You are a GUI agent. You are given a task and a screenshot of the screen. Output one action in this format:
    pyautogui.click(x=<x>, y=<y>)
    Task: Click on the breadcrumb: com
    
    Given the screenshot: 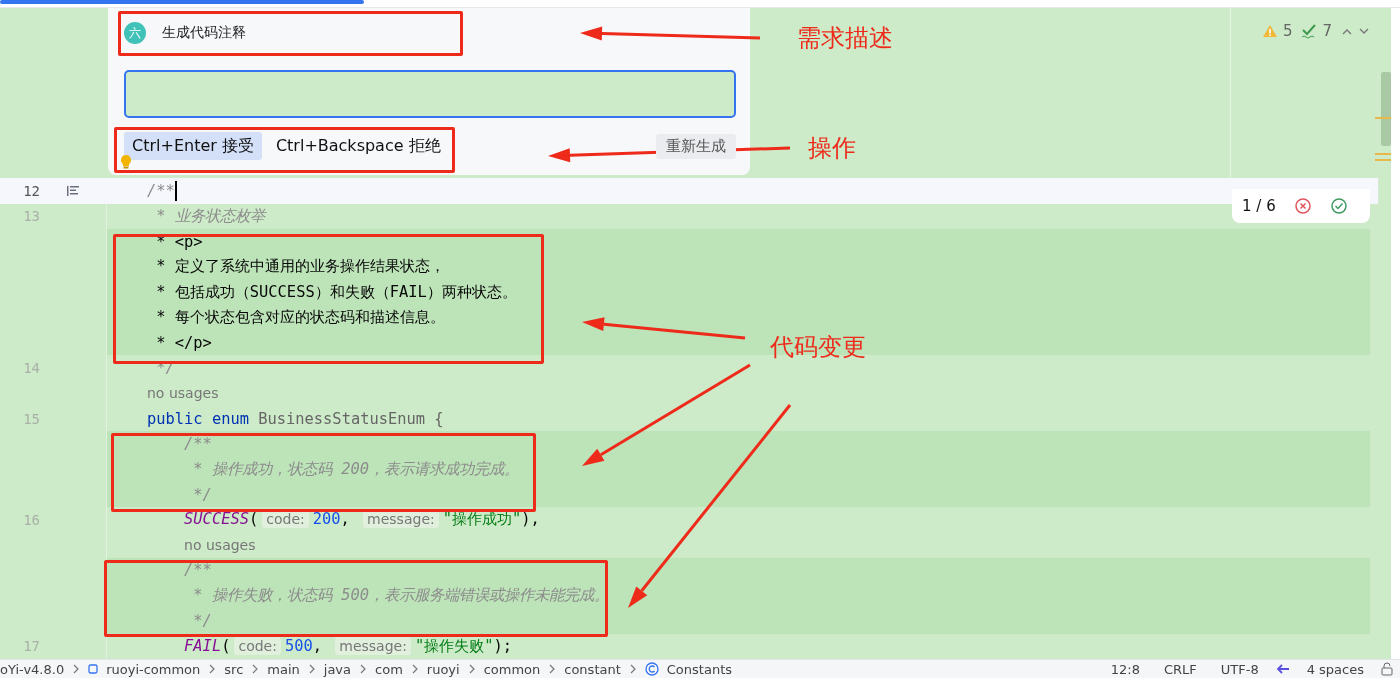 What is the action you would take?
    pyautogui.click(x=389, y=669)
    